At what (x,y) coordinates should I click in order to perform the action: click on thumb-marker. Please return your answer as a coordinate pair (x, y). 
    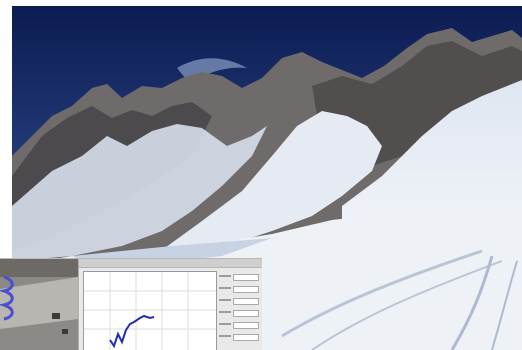
    Looking at the image, I should click on (56, 316).